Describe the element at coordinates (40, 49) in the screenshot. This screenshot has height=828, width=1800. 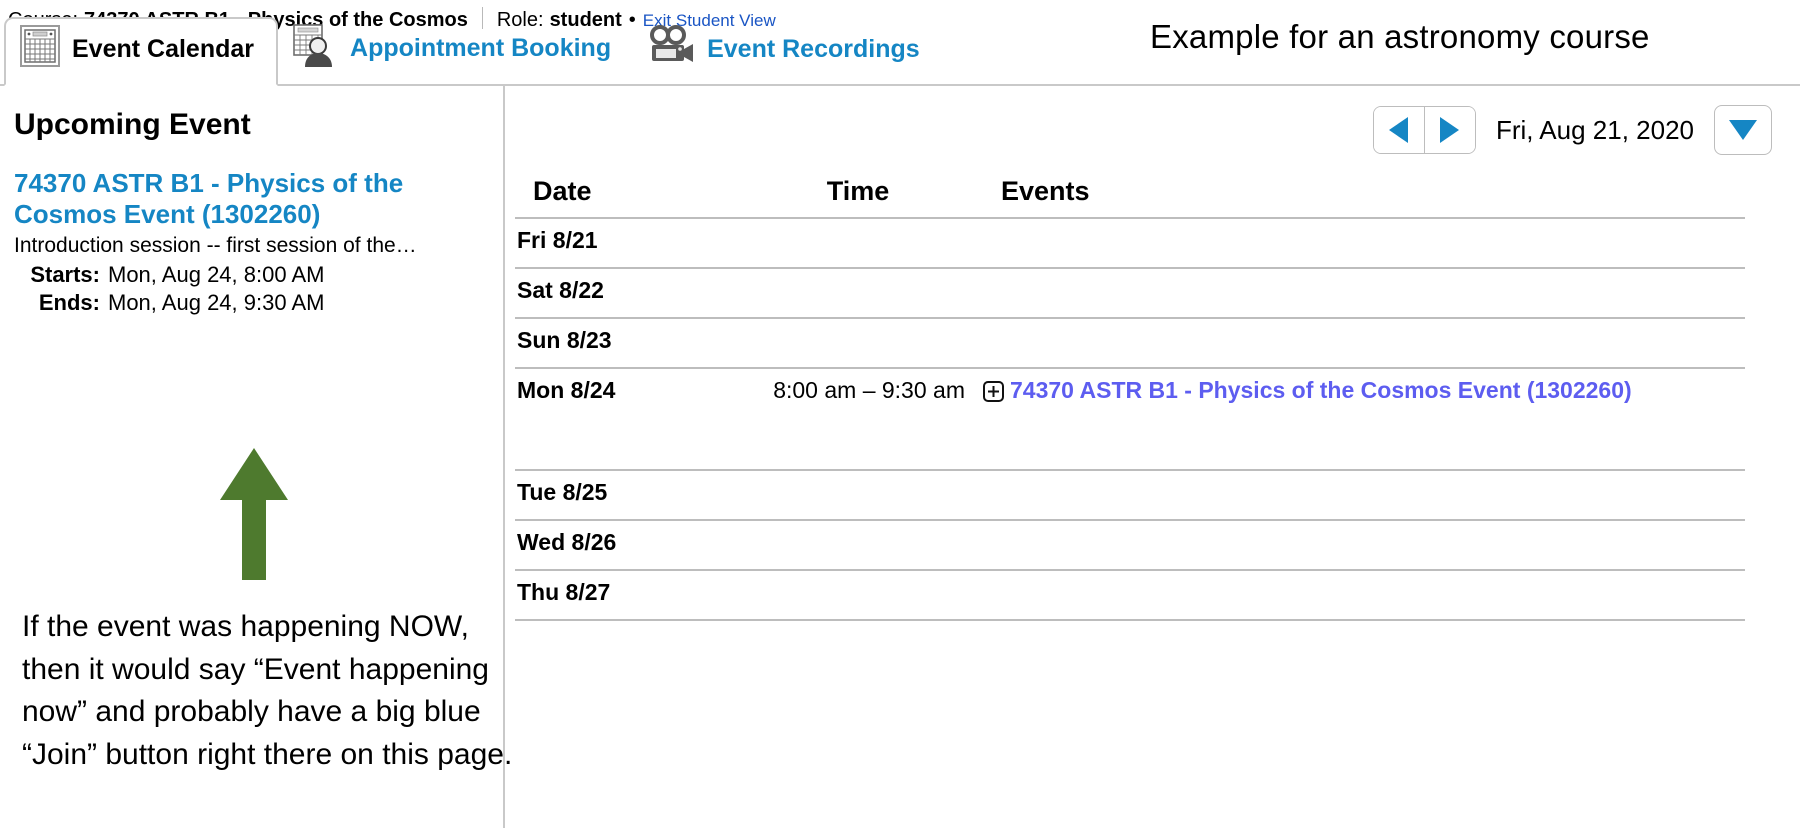
I see `calendar-icon` at that location.